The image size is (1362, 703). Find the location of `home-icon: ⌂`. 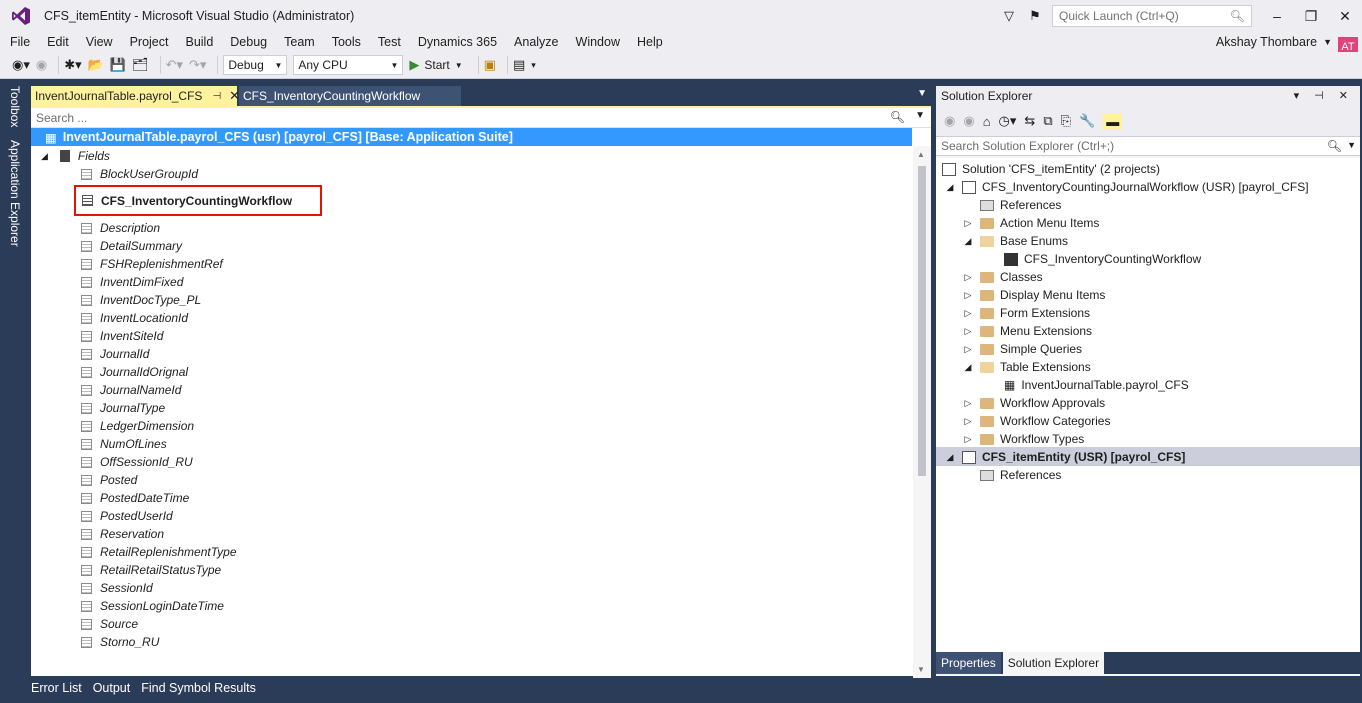

home-icon: ⌂ is located at coordinates (987, 121).